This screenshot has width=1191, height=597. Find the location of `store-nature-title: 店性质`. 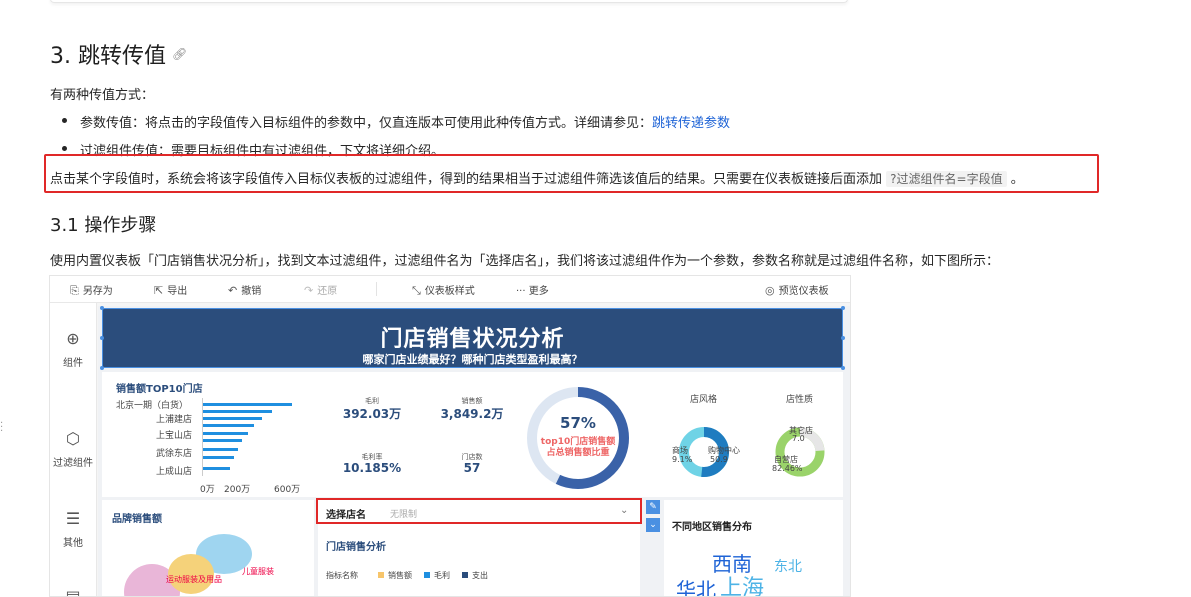

store-nature-title: 店性质 is located at coordinates (800, 400).